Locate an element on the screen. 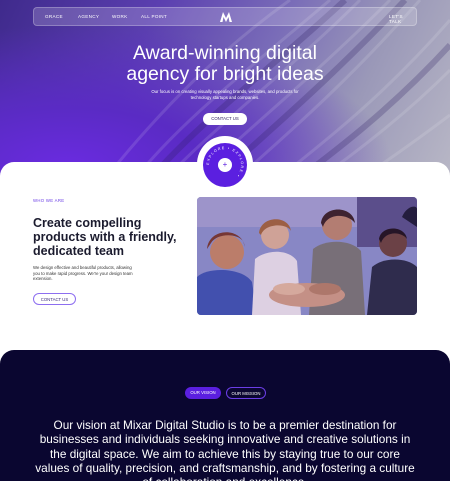 The image size is (450, 481). nav-item-all-point: All Point is located at coordinates (154, 16).